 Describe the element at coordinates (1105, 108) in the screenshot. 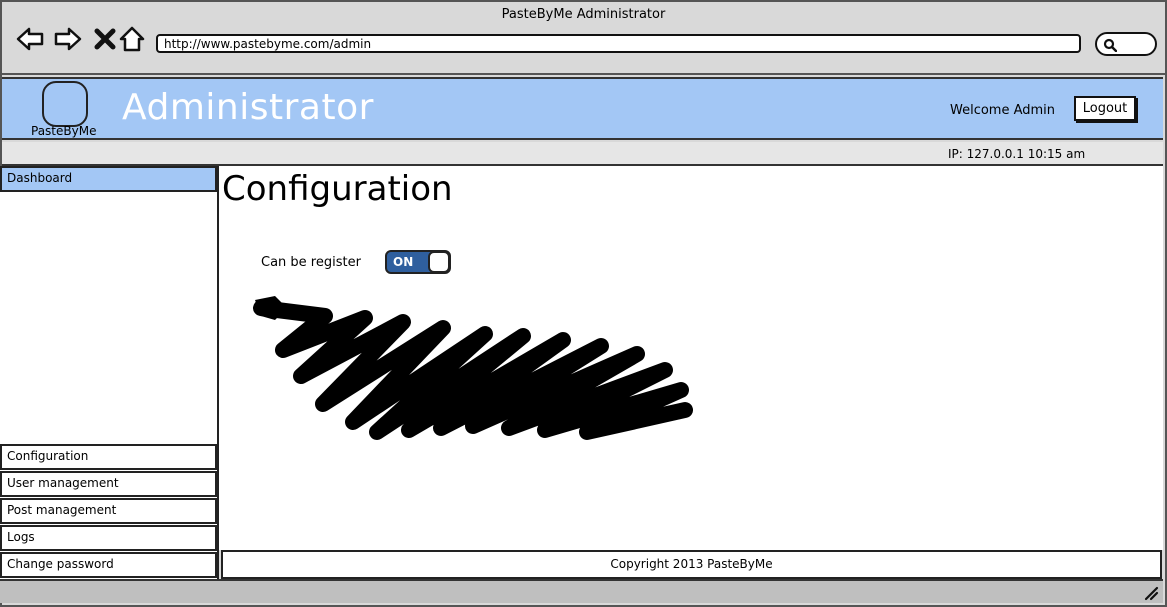

I see `logout-button: Logout` at that location.